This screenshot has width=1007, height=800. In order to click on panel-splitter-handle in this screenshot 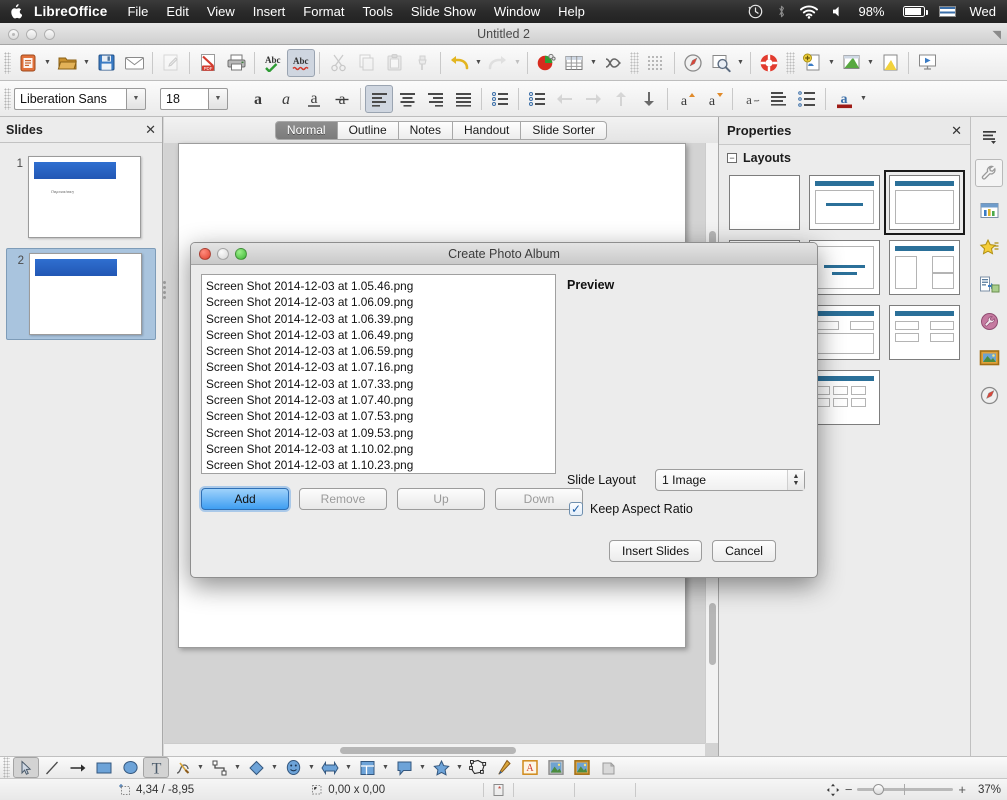, I will do `click(164, 290)`.